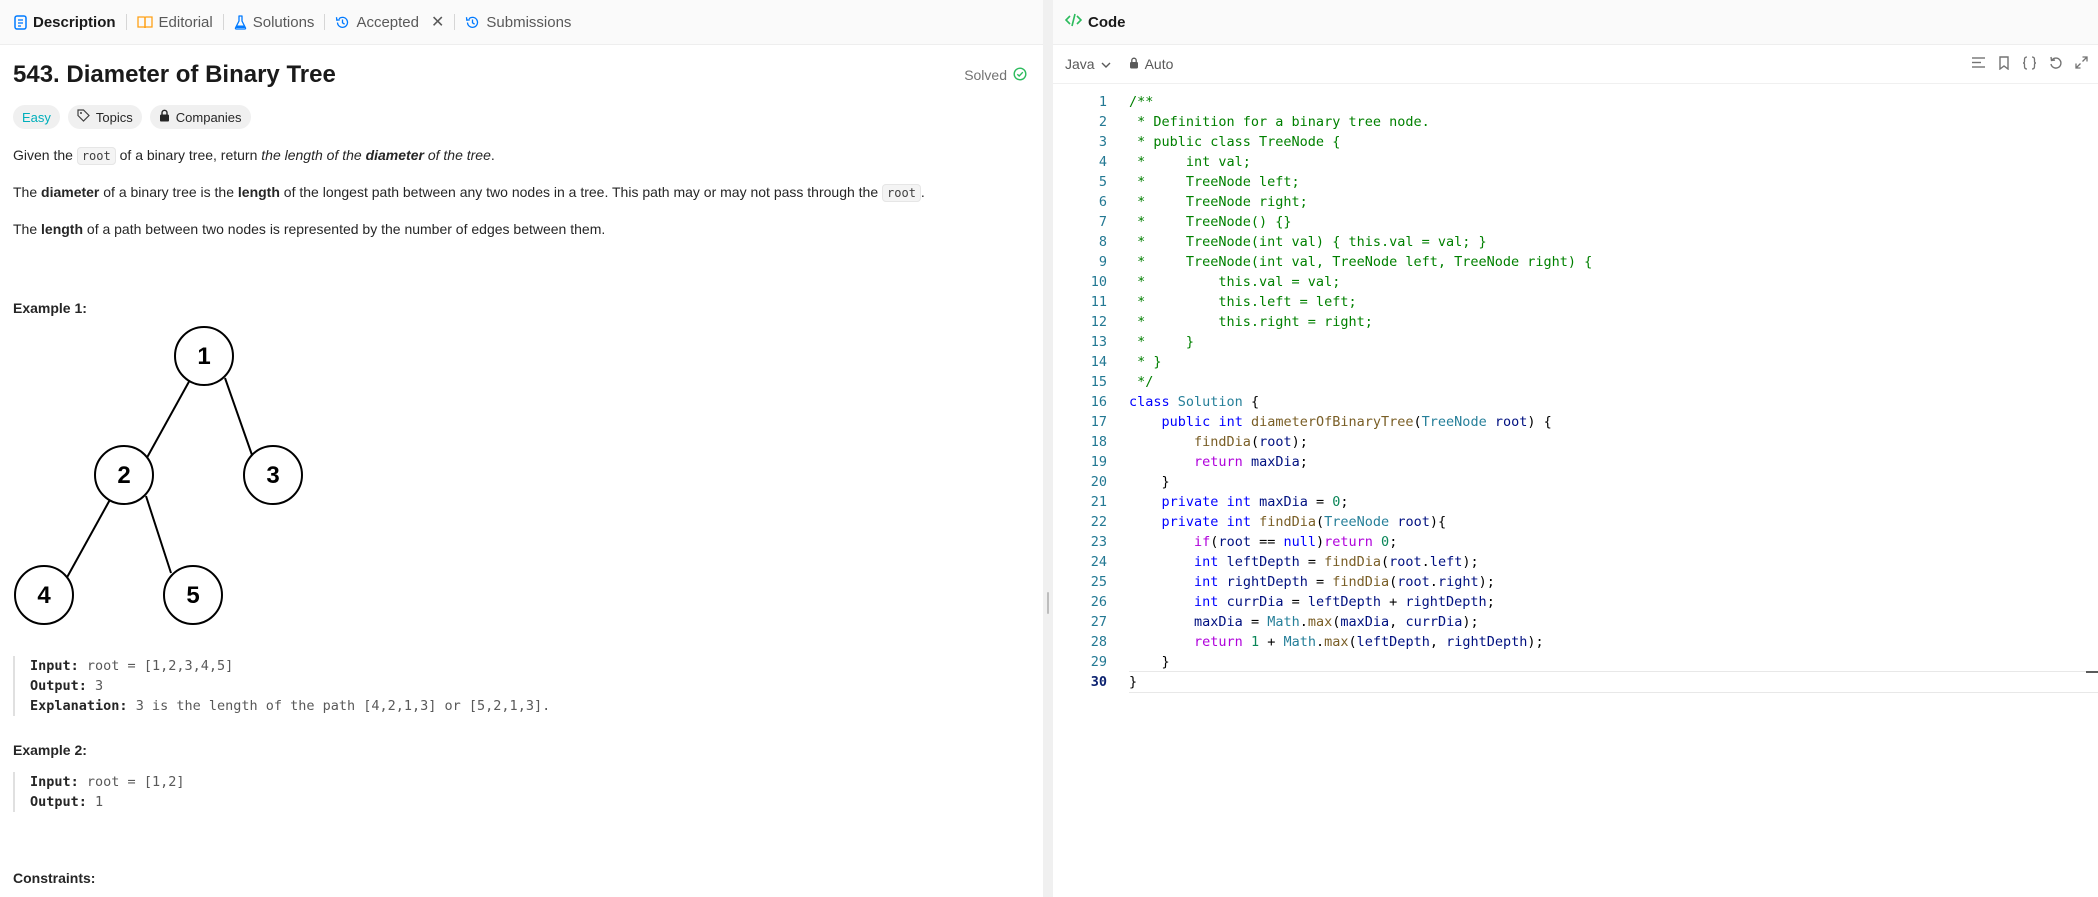 This screenshot has height=897, width=2098. Describe the element at coordinates (1575, 622) in the screenshot. I see `code-line: 27 maxDia = Math.max(maxDia, currDia);` at that location.